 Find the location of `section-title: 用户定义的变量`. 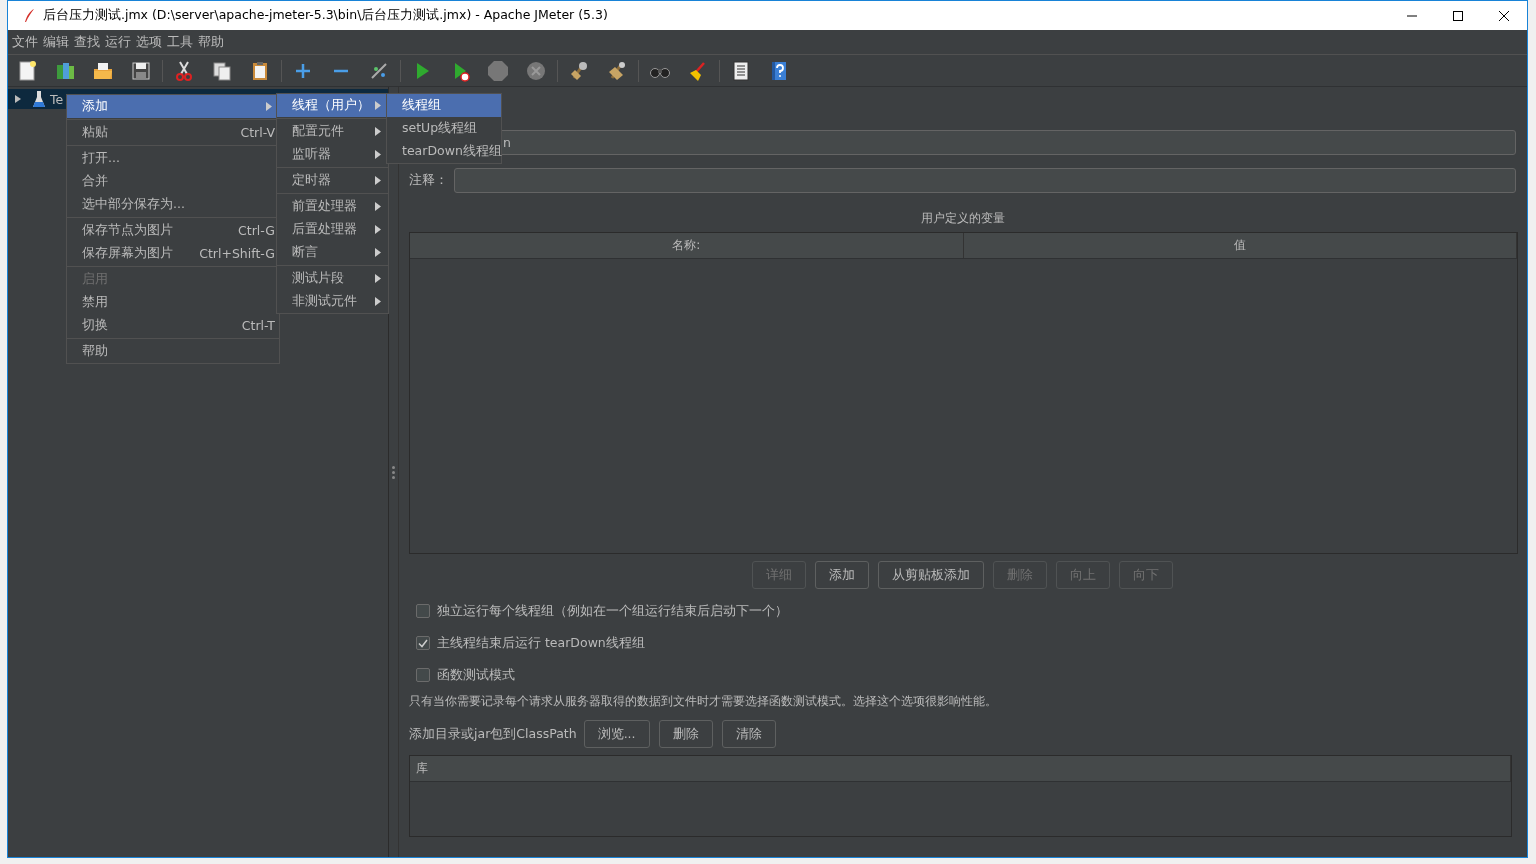

section-title: 用户定义的变量 is located at coordinates (962, 218).